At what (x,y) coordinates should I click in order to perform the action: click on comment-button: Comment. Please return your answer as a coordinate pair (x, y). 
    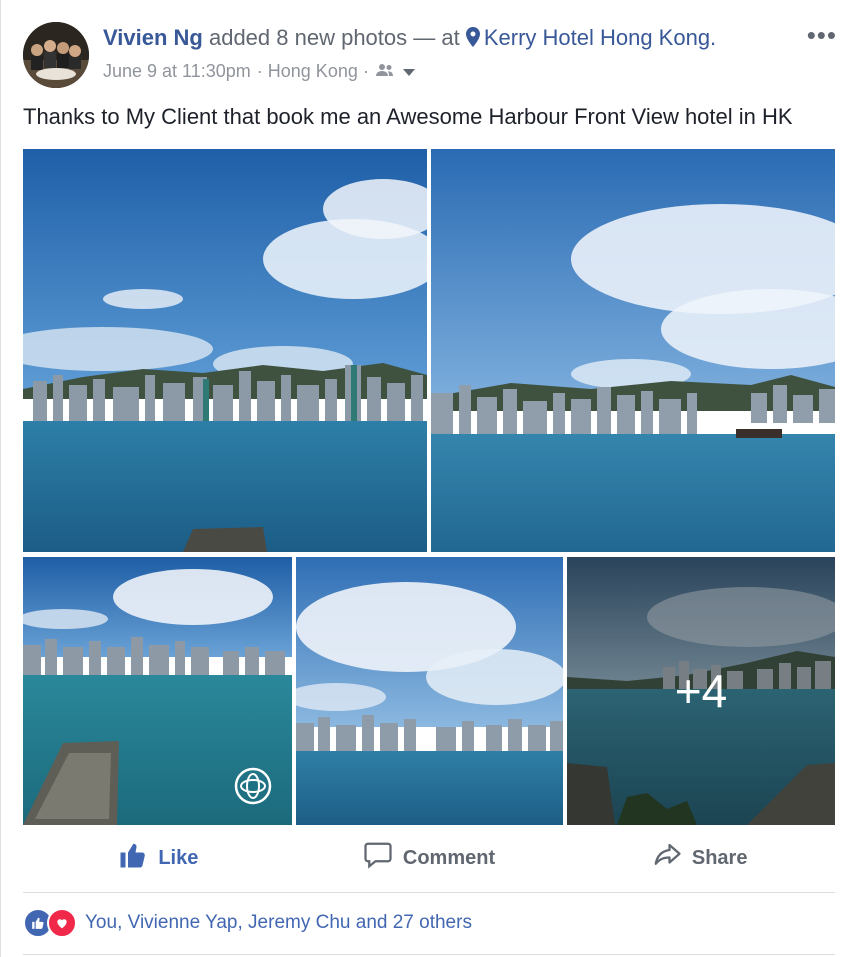
    Looking at the image, I should click on (429, 858).